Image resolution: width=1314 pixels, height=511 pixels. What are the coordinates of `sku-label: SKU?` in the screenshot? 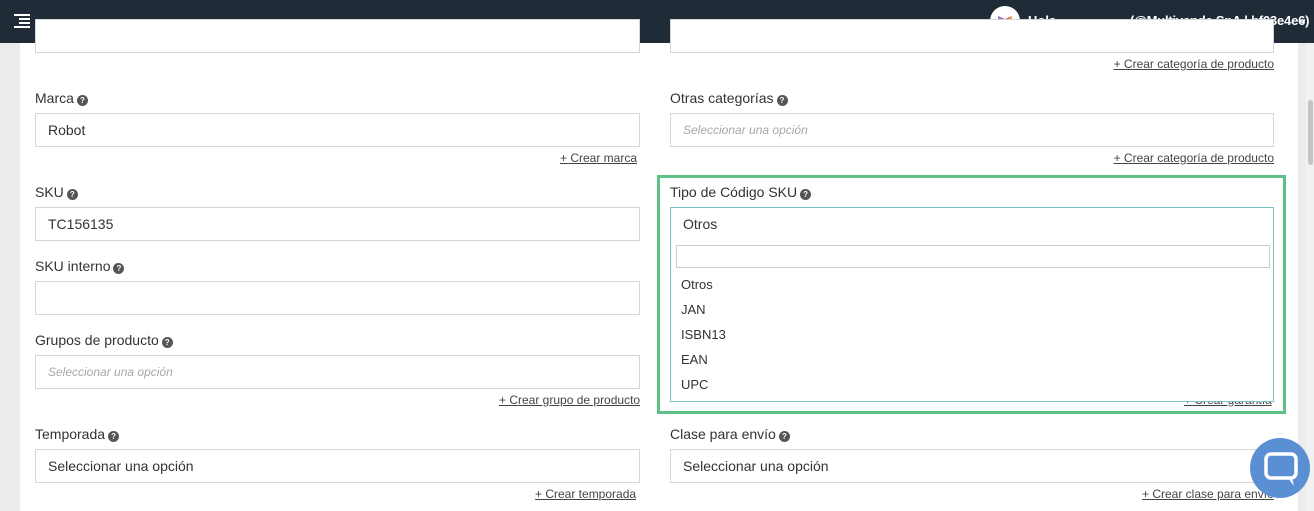 It's located at (56, 192).